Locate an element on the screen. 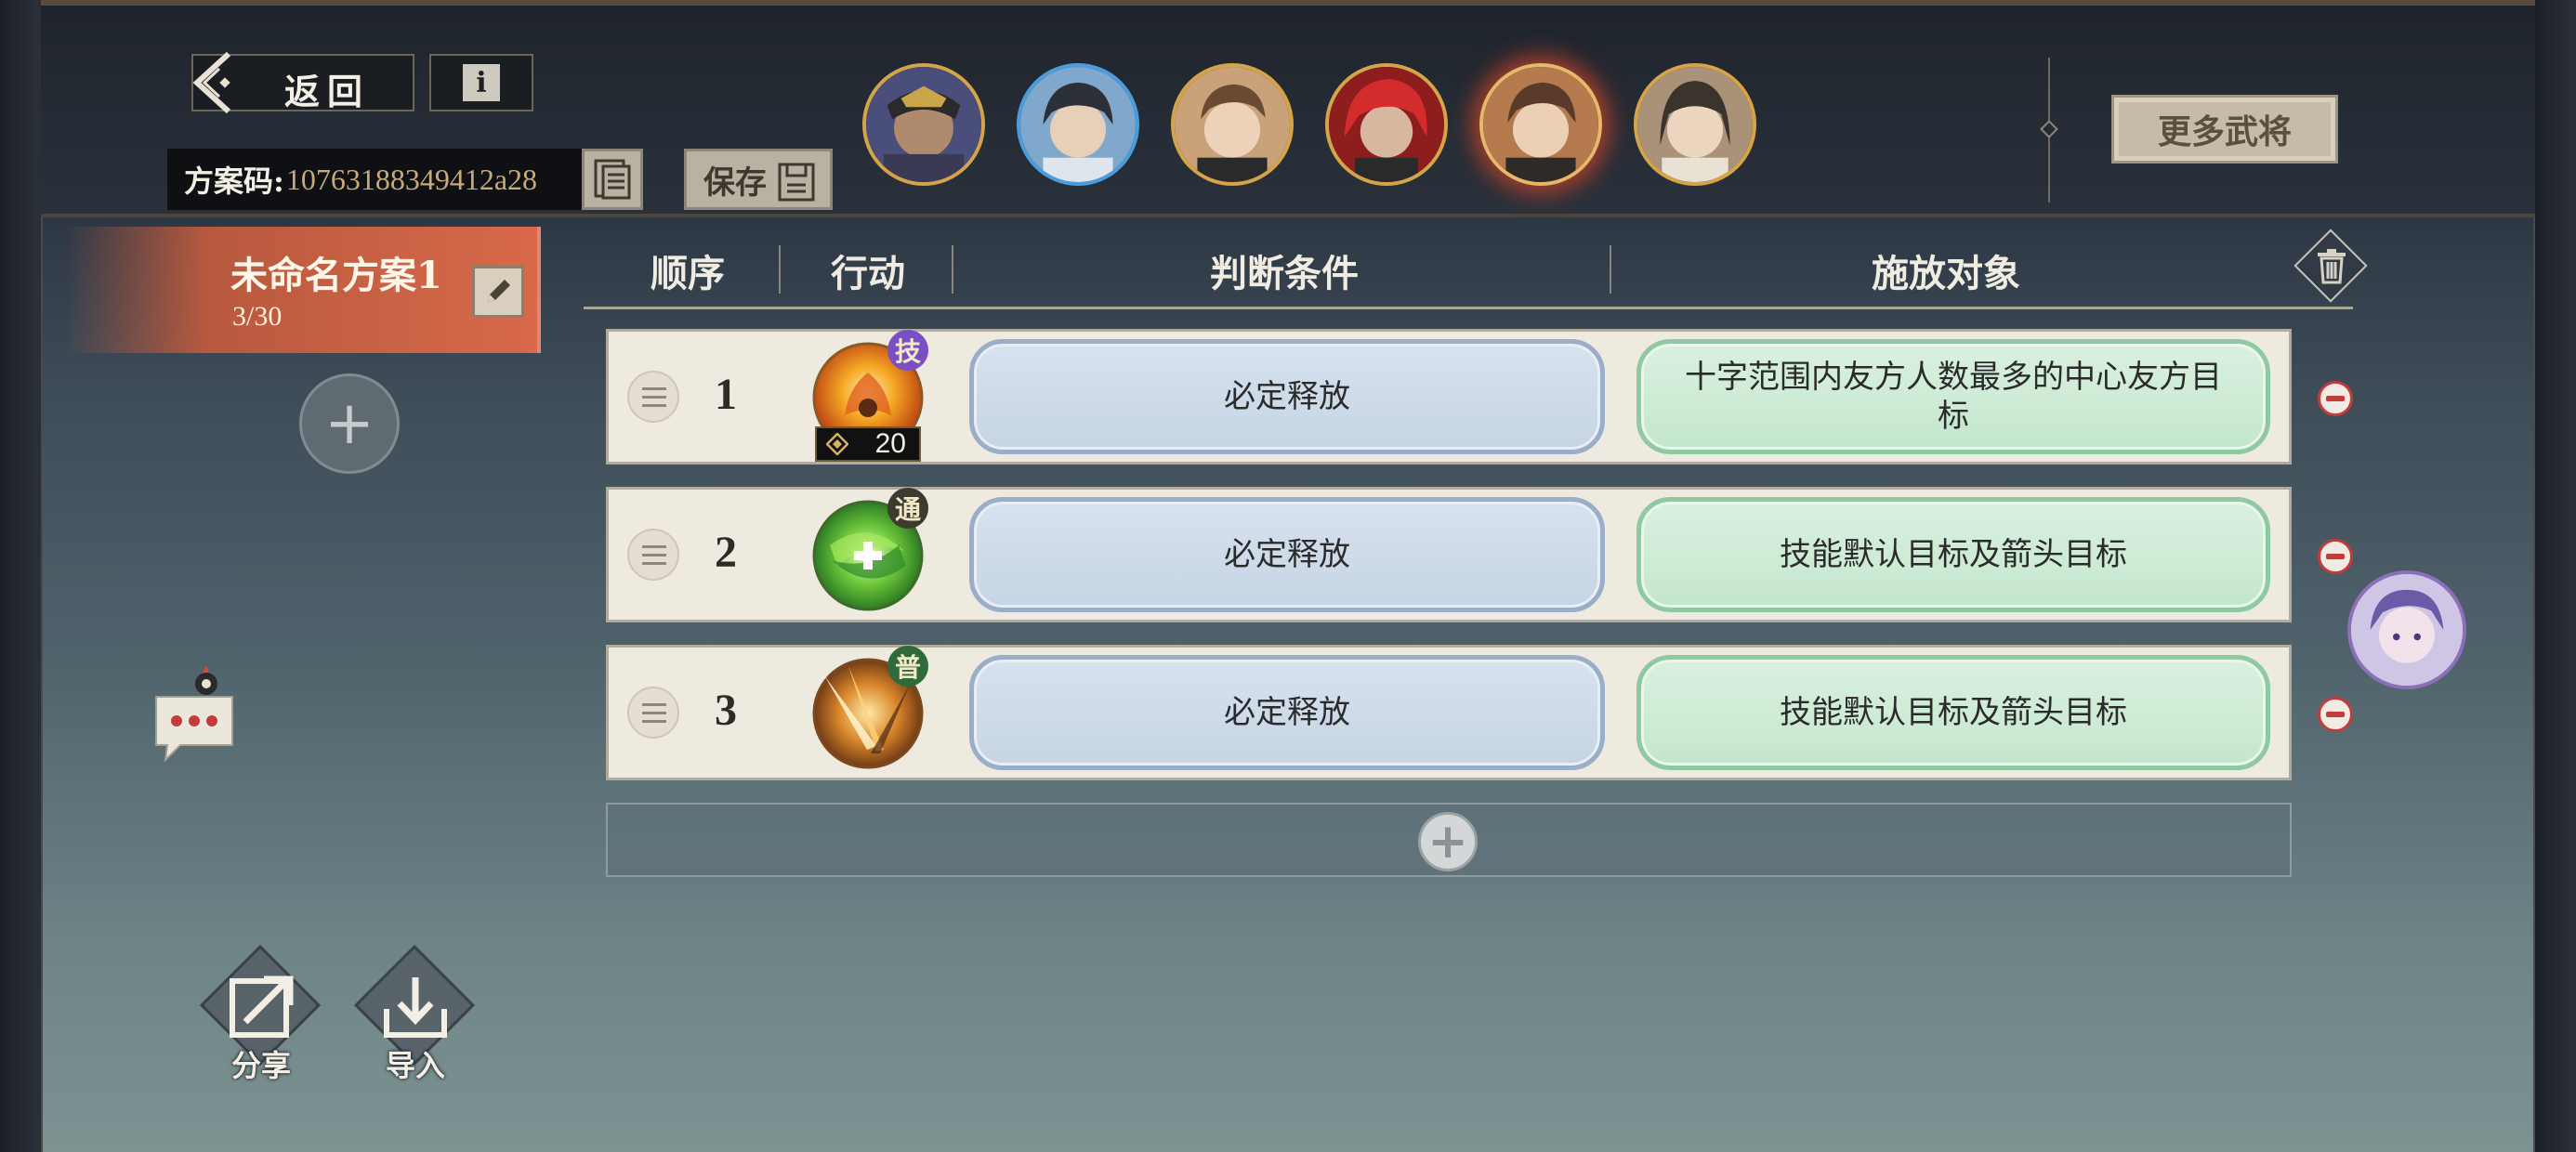 This screenshot has height=1152, width=2576. skill-type-badge: 技 is located at coordinates (907, 350).